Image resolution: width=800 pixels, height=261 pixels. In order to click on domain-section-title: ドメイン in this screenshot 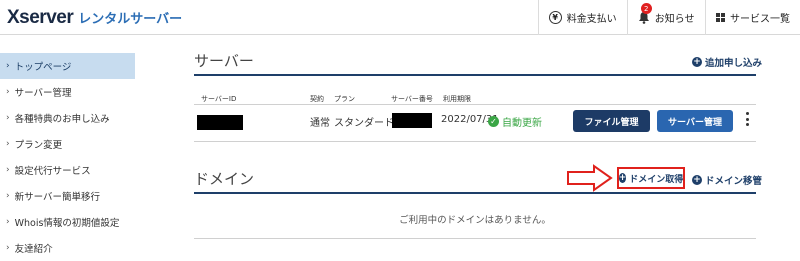, I will do `click(224, 178)`.